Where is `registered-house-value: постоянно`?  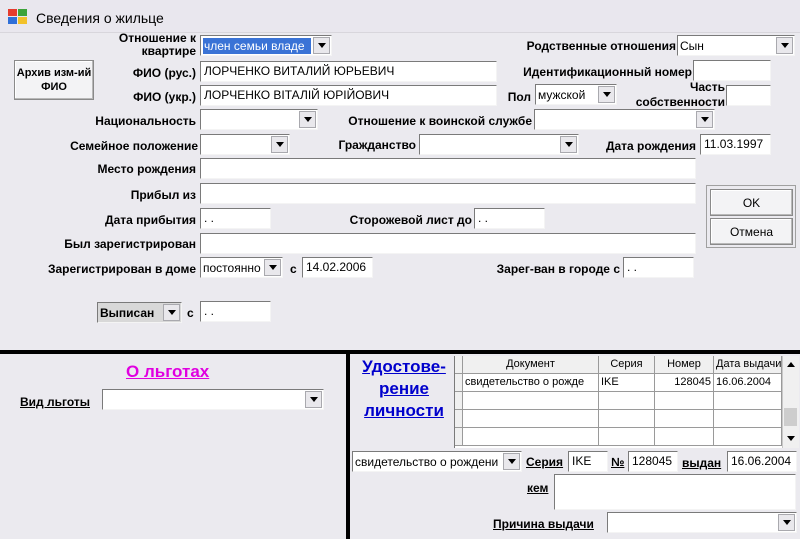 registered-house-value: постоянно is located at coordinates (232, 268).